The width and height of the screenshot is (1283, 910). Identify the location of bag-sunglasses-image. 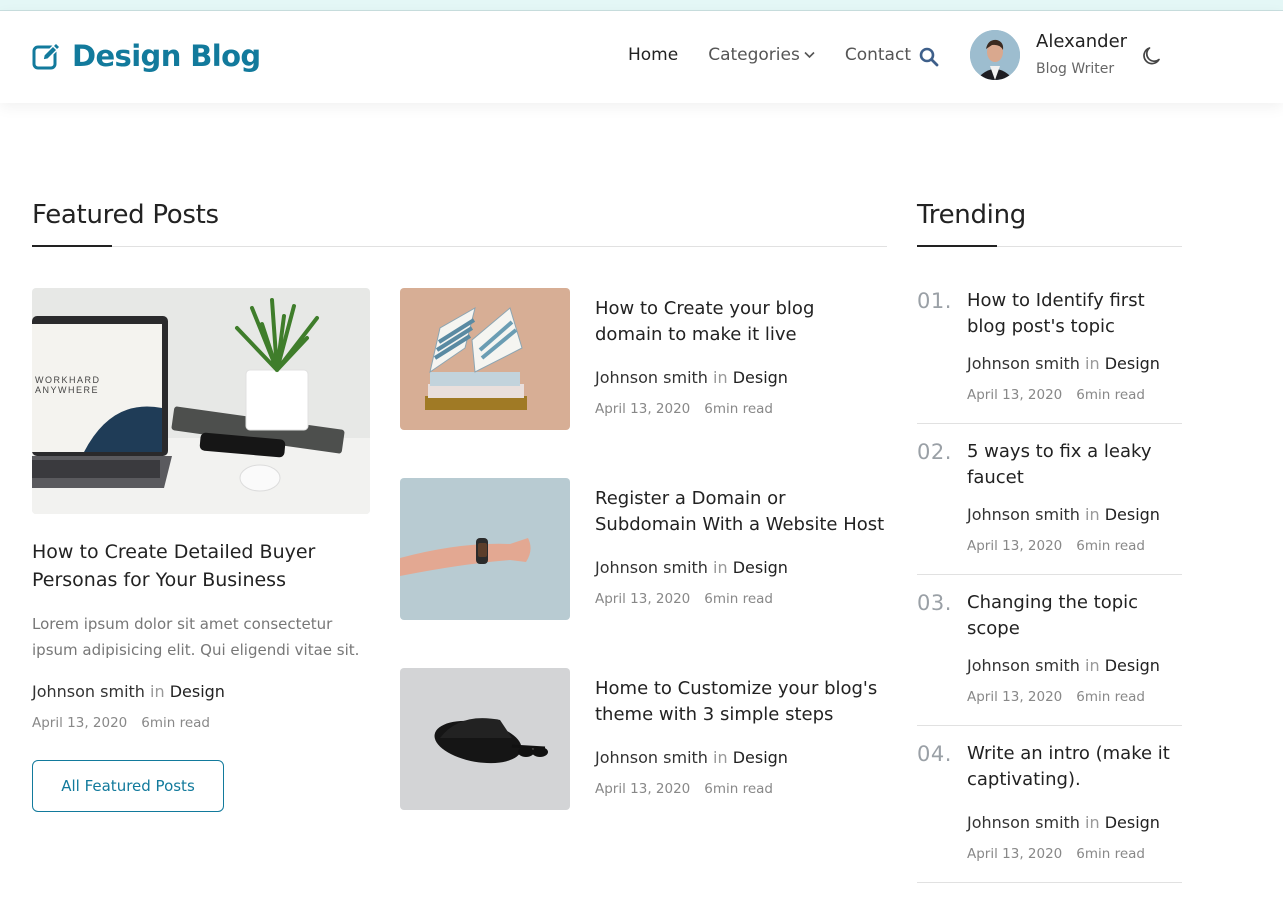
(485, 739).